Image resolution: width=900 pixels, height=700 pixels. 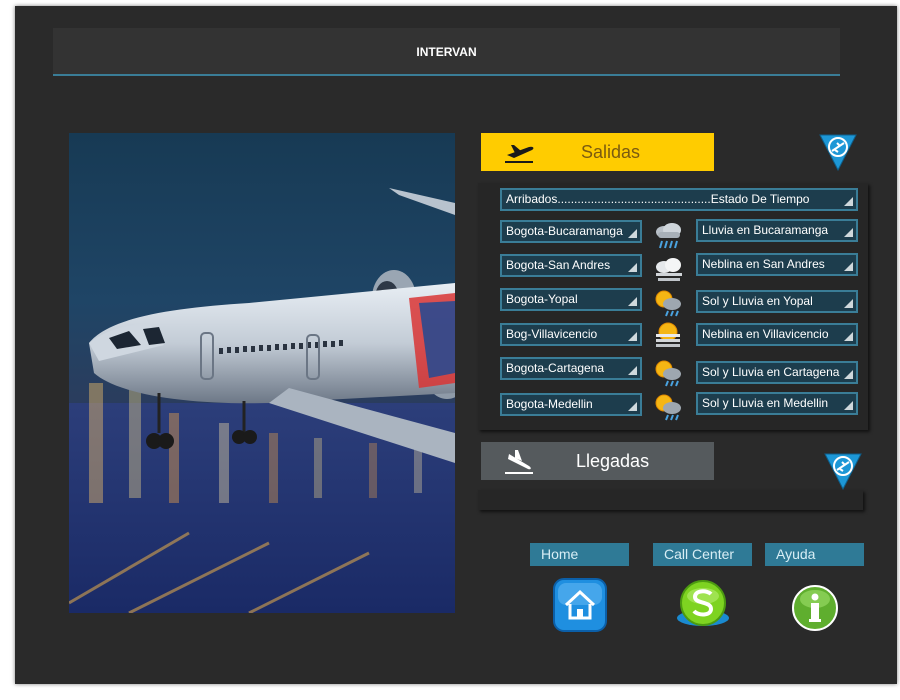 I want to click on tab-salidas: Salidas, so click(x=597, y=152).